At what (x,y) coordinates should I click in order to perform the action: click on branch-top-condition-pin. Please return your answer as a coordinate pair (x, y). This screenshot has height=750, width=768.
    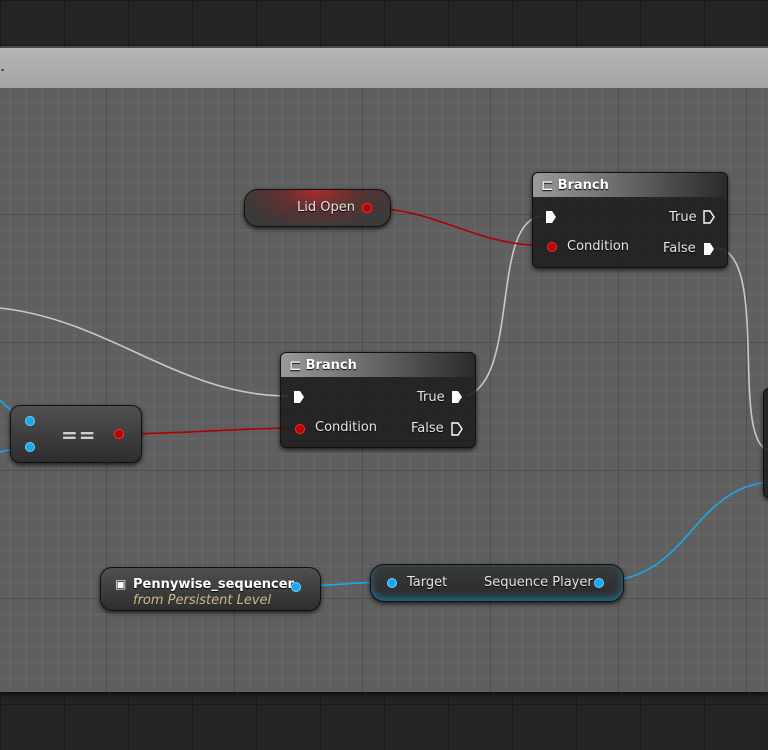
    Looking at the image, I should click on (552, 247).